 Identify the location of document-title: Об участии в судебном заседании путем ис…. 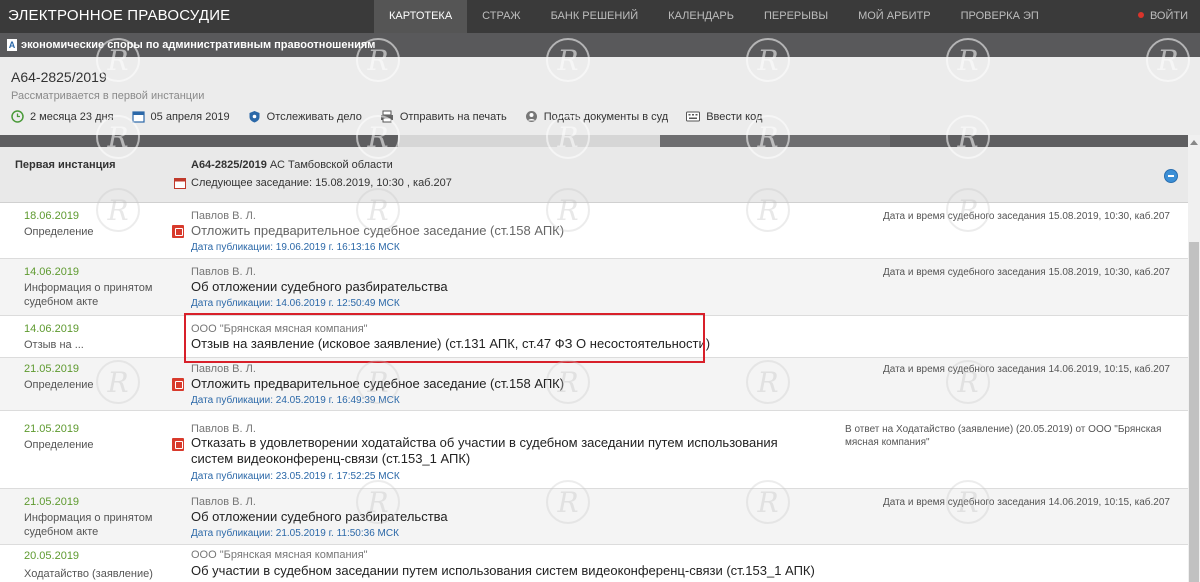
(541, 571).